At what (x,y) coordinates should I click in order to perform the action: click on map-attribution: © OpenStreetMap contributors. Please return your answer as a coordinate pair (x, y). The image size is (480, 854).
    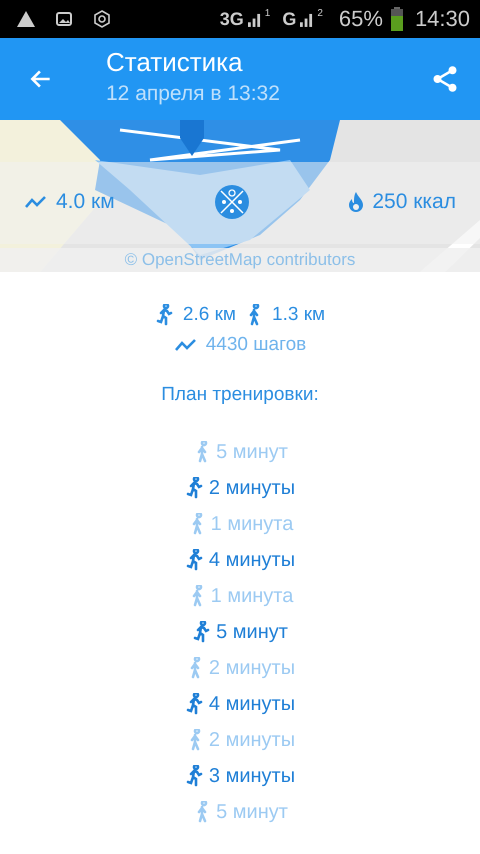
    Looking at the image, I should click on (240, 260).